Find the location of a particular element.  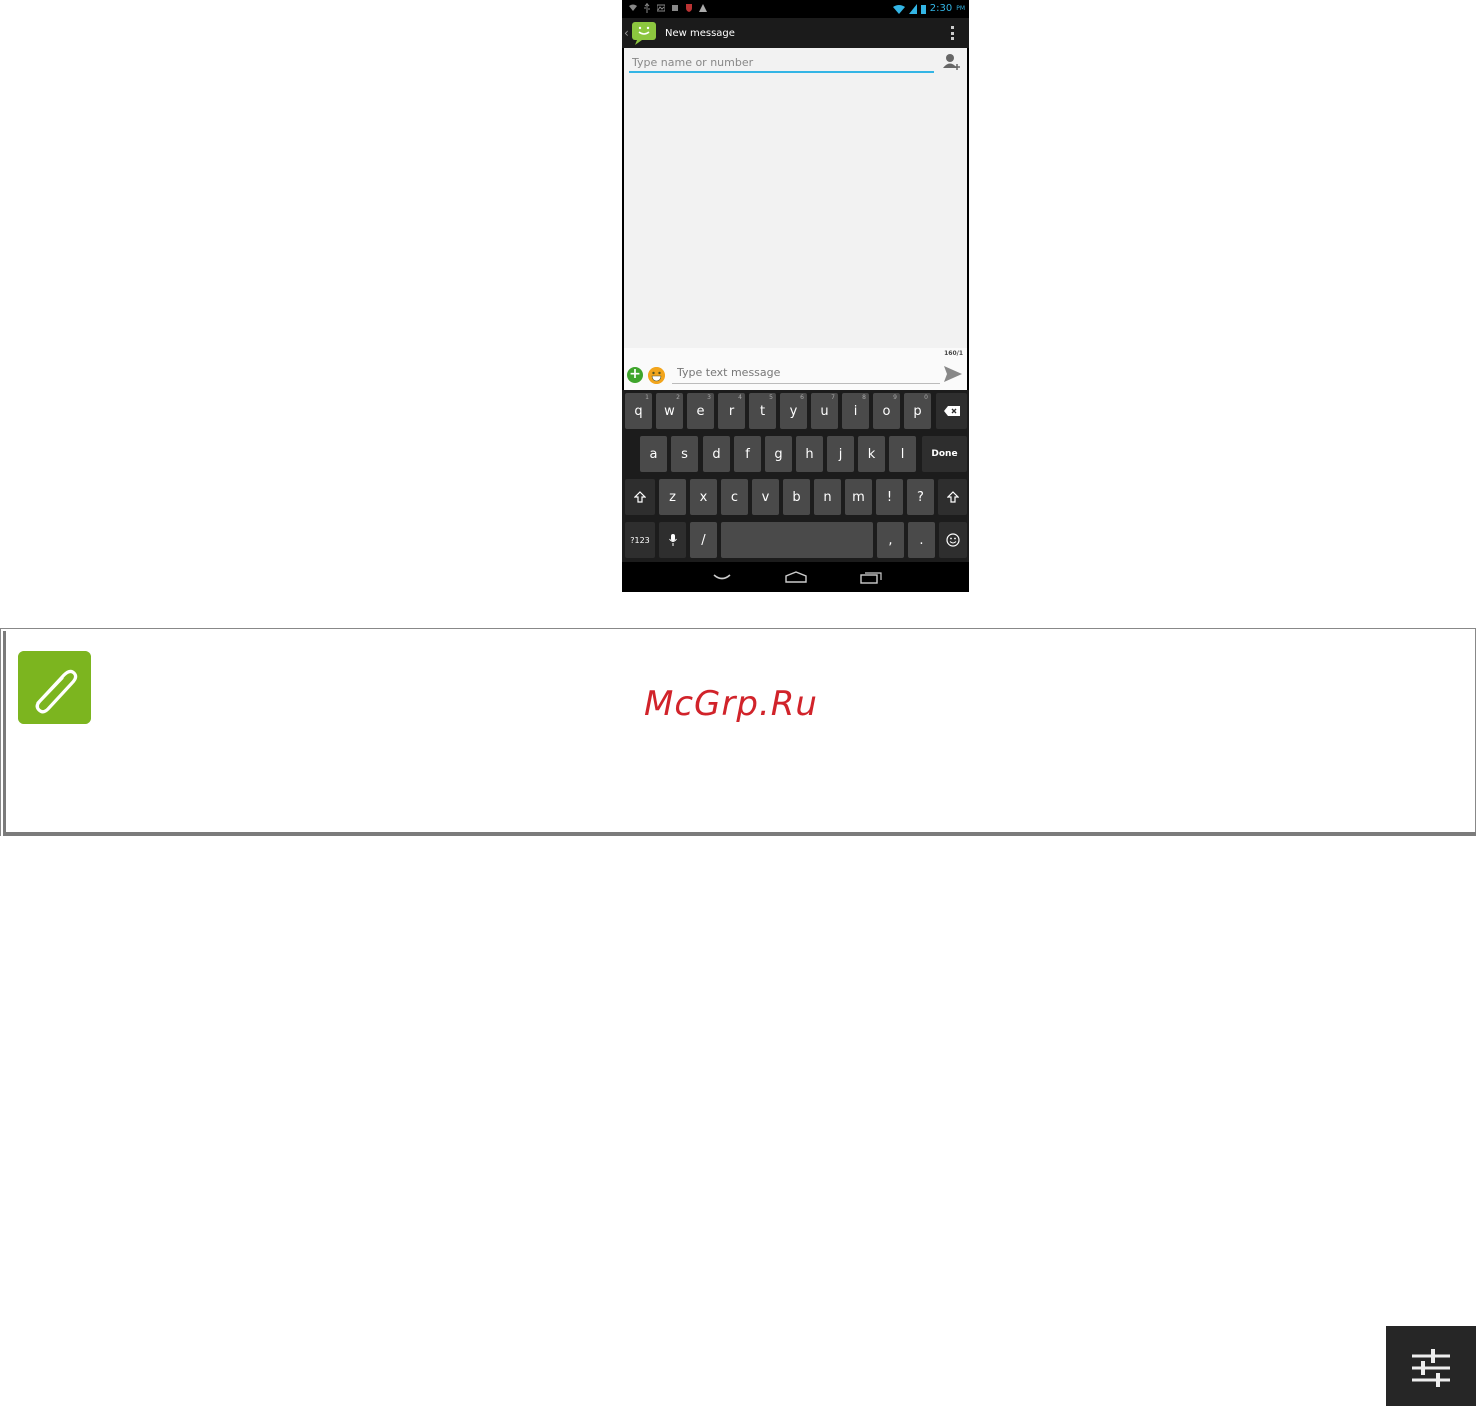

key-q: q1 is located at coordinates (638, 411).